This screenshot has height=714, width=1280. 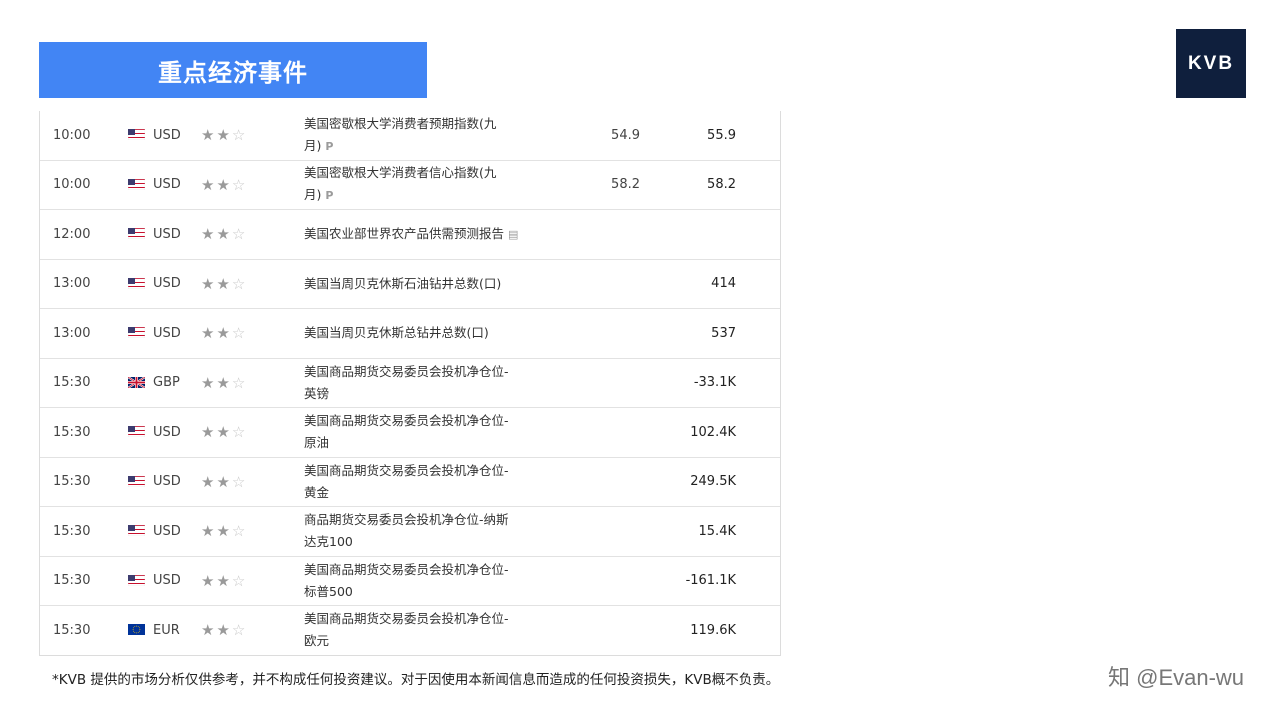 What do you see at coordinates (406, 432) in the screenshot?
I see `event-name-text: 美国商品期货交易委员会投机净仓位-原油` at bounding box center [406, 432].